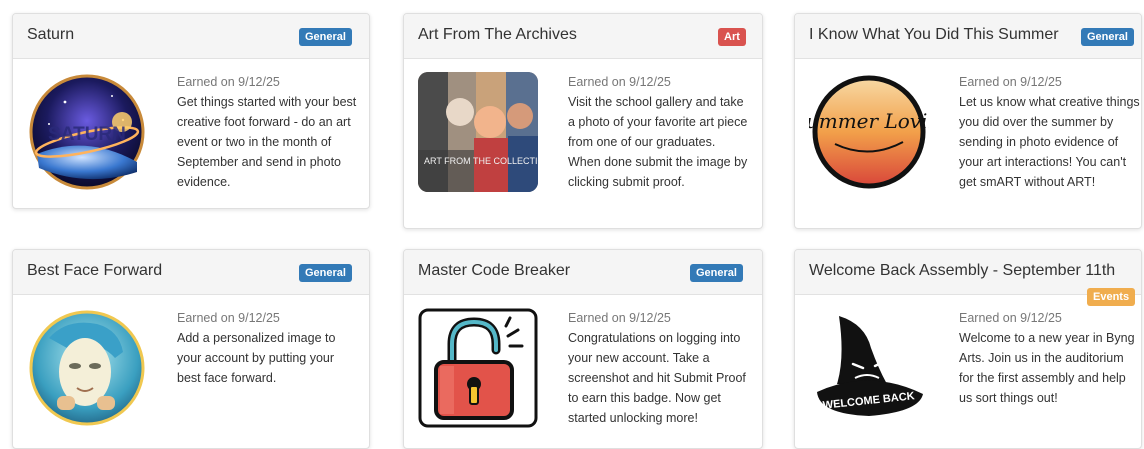  Describe the element at coordinates (478, 132) in the screenshot. I see `art-collage-image: ART FROM THE COLLECTION` at that location.